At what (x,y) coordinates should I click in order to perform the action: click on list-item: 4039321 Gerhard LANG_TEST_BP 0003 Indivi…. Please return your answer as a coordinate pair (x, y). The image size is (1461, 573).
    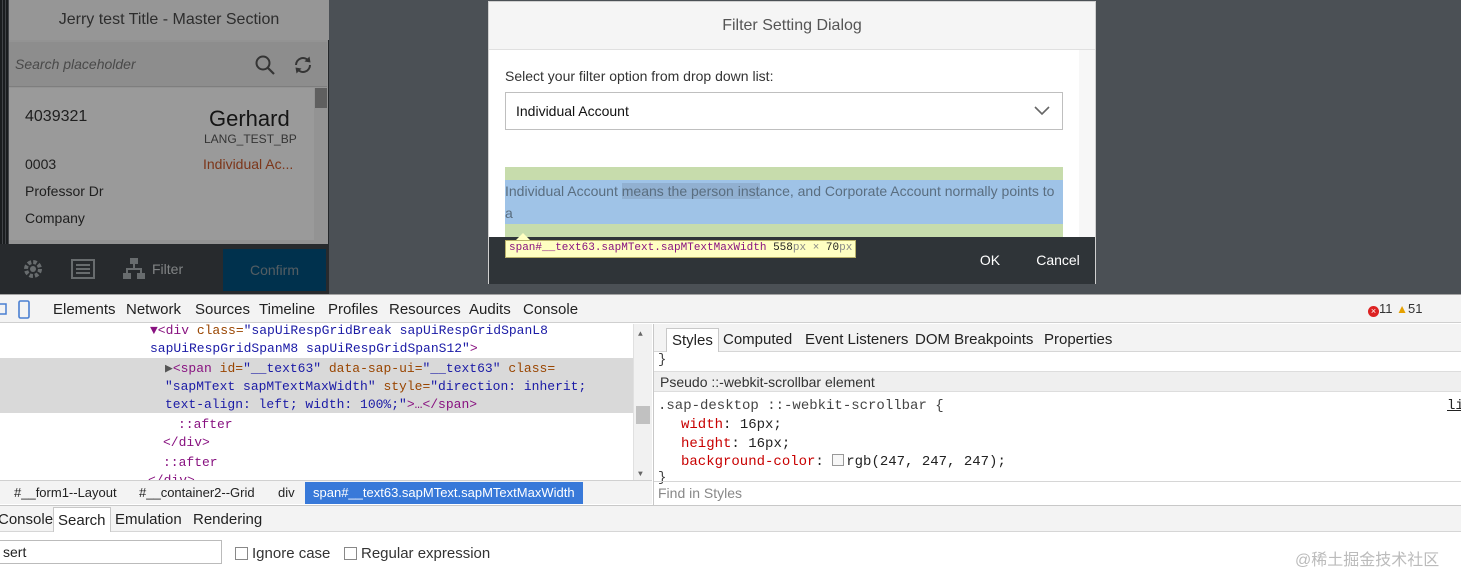
    Looking at the image, I should click on (161, 164).